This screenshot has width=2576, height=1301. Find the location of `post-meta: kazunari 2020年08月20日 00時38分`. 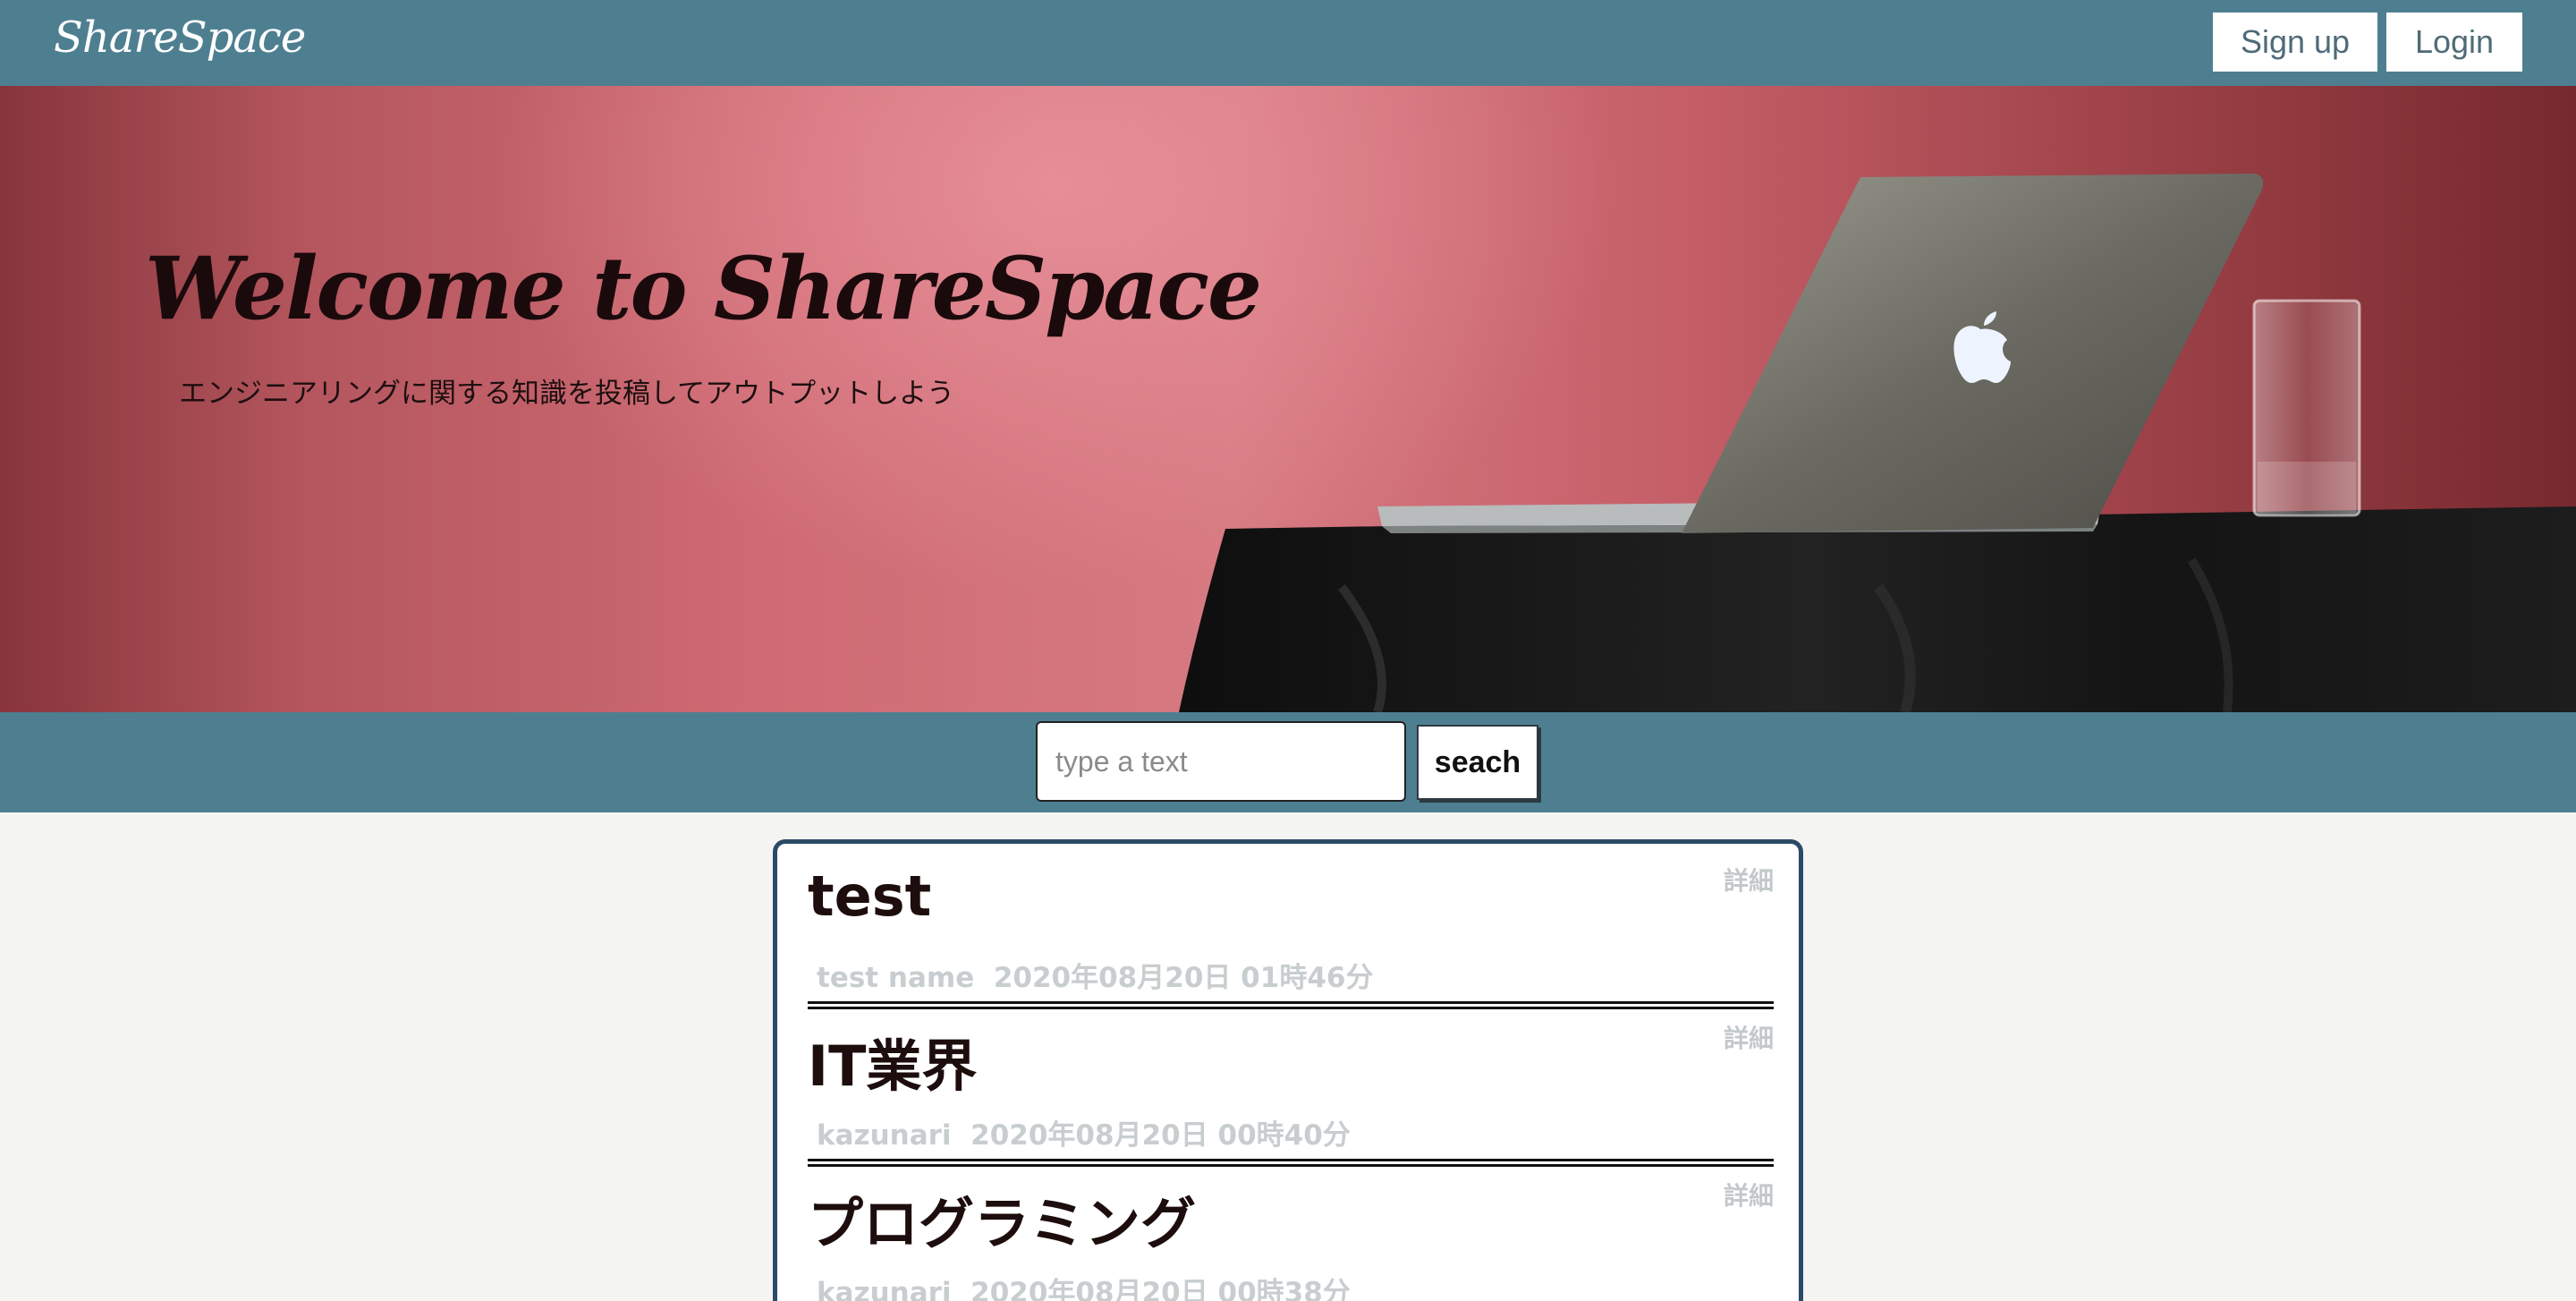

post-meta: kazunari 2020年08月20日 00時38分 is located at coordinates (1084, 1285).